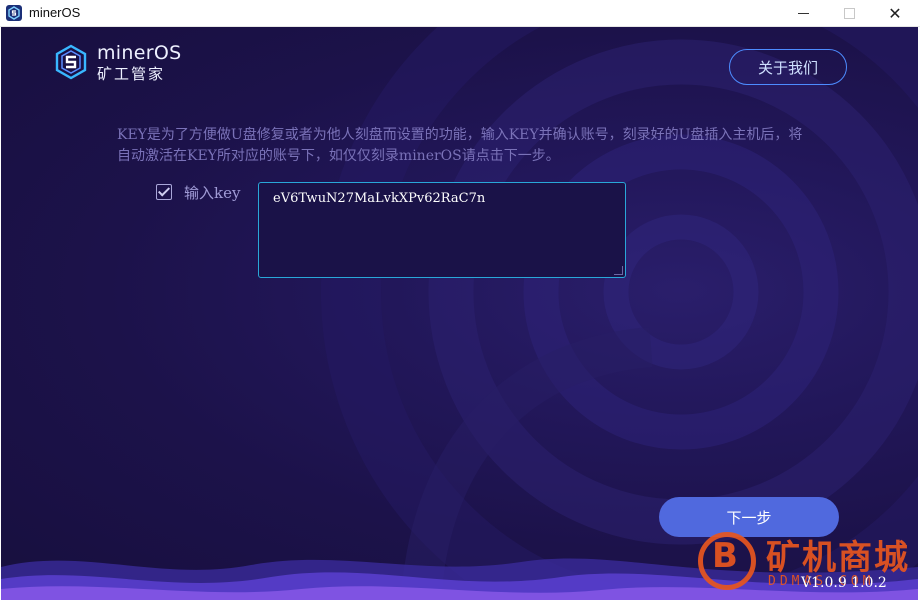 This screenshot has width=920, height=600. I want to click on version-label: V1.0.9 1.0.2, so click(844, 583).